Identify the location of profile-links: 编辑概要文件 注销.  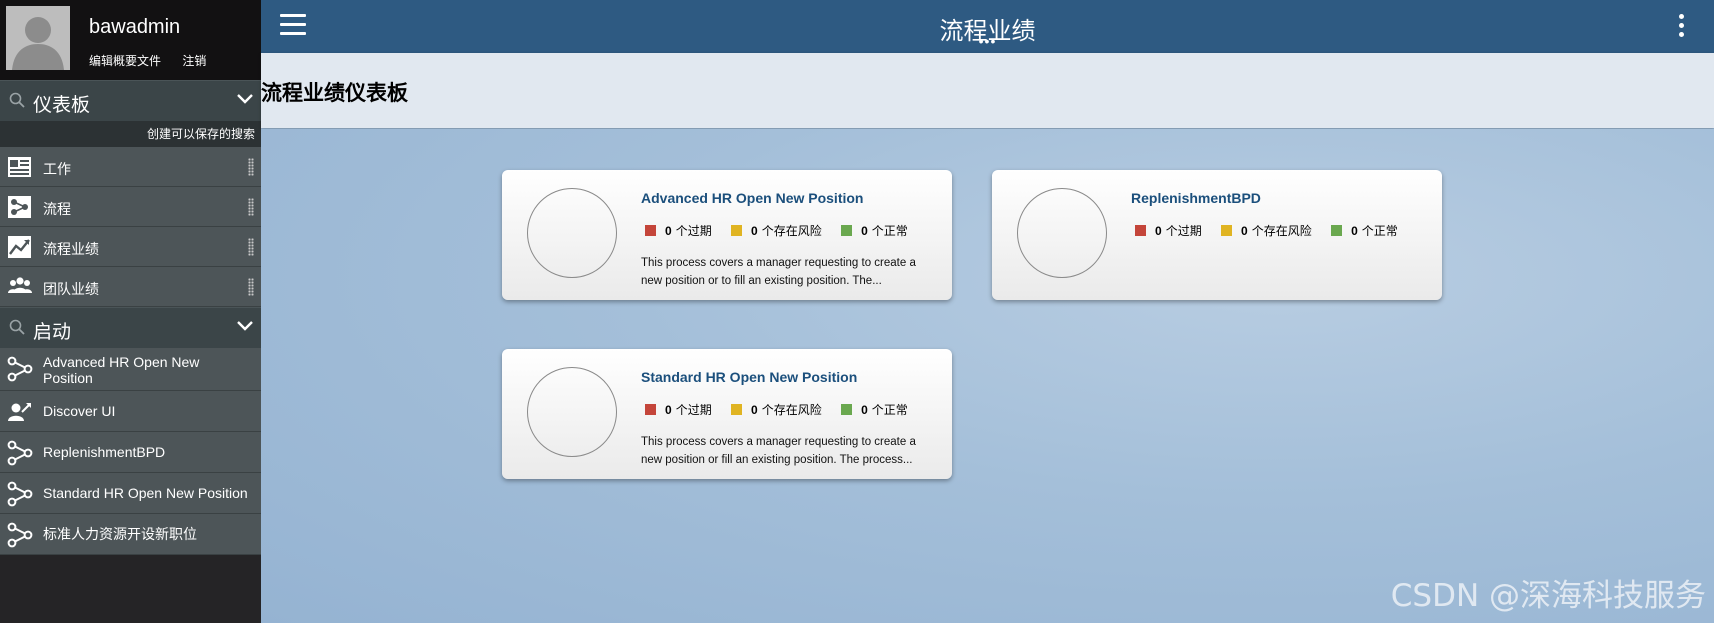
(156, 60).